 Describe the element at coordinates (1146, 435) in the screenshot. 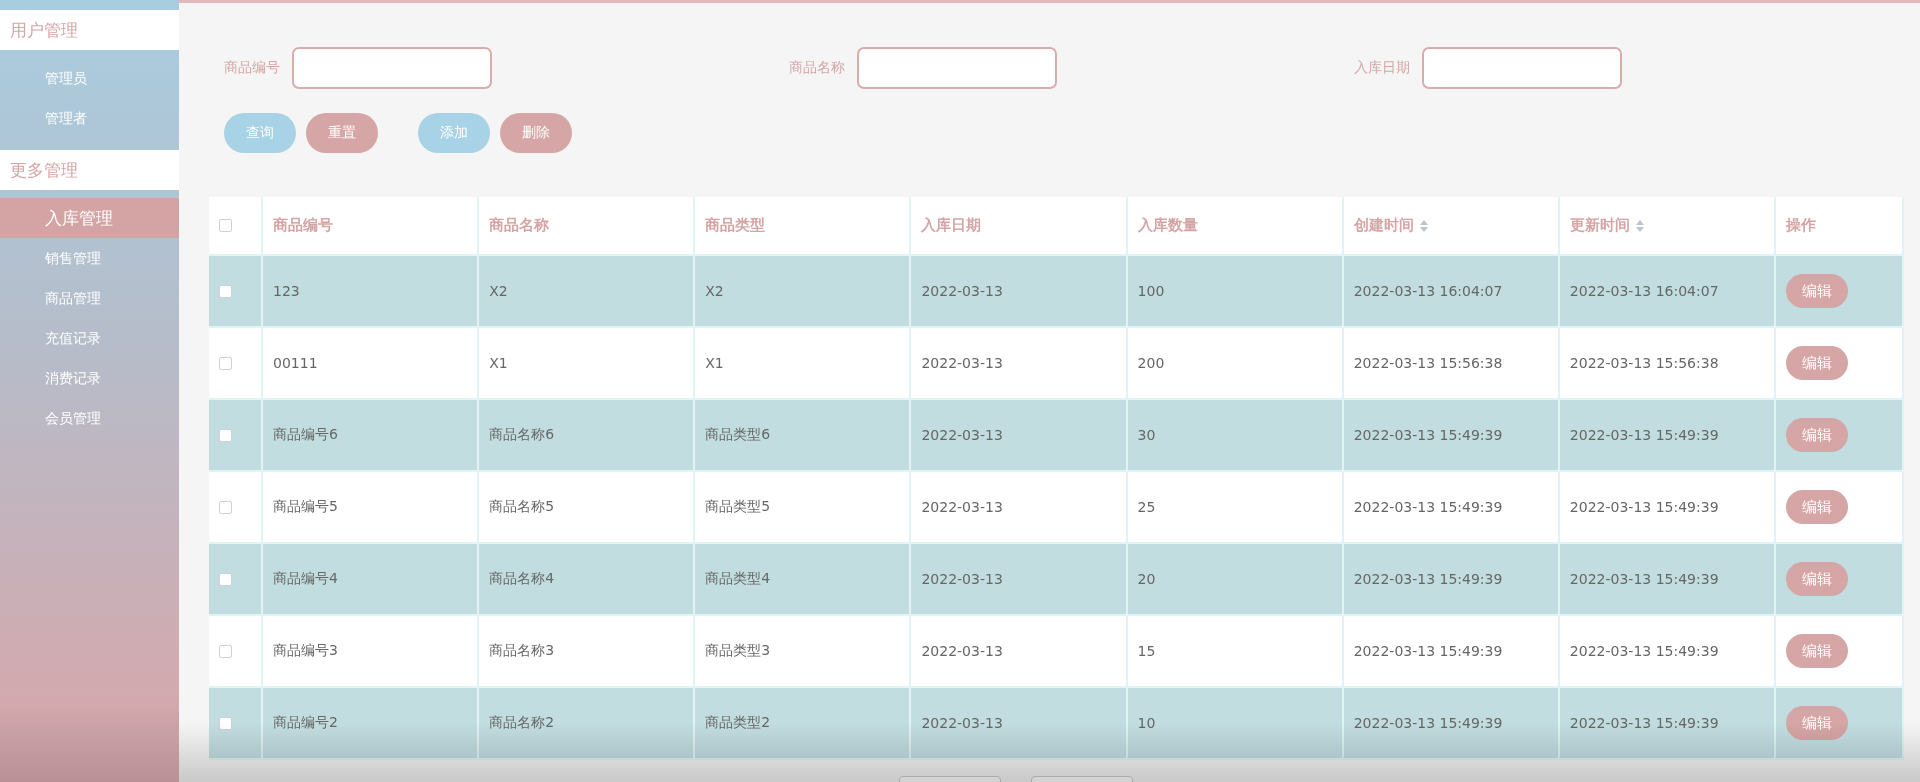

I see `table-cell: 30` at that location.